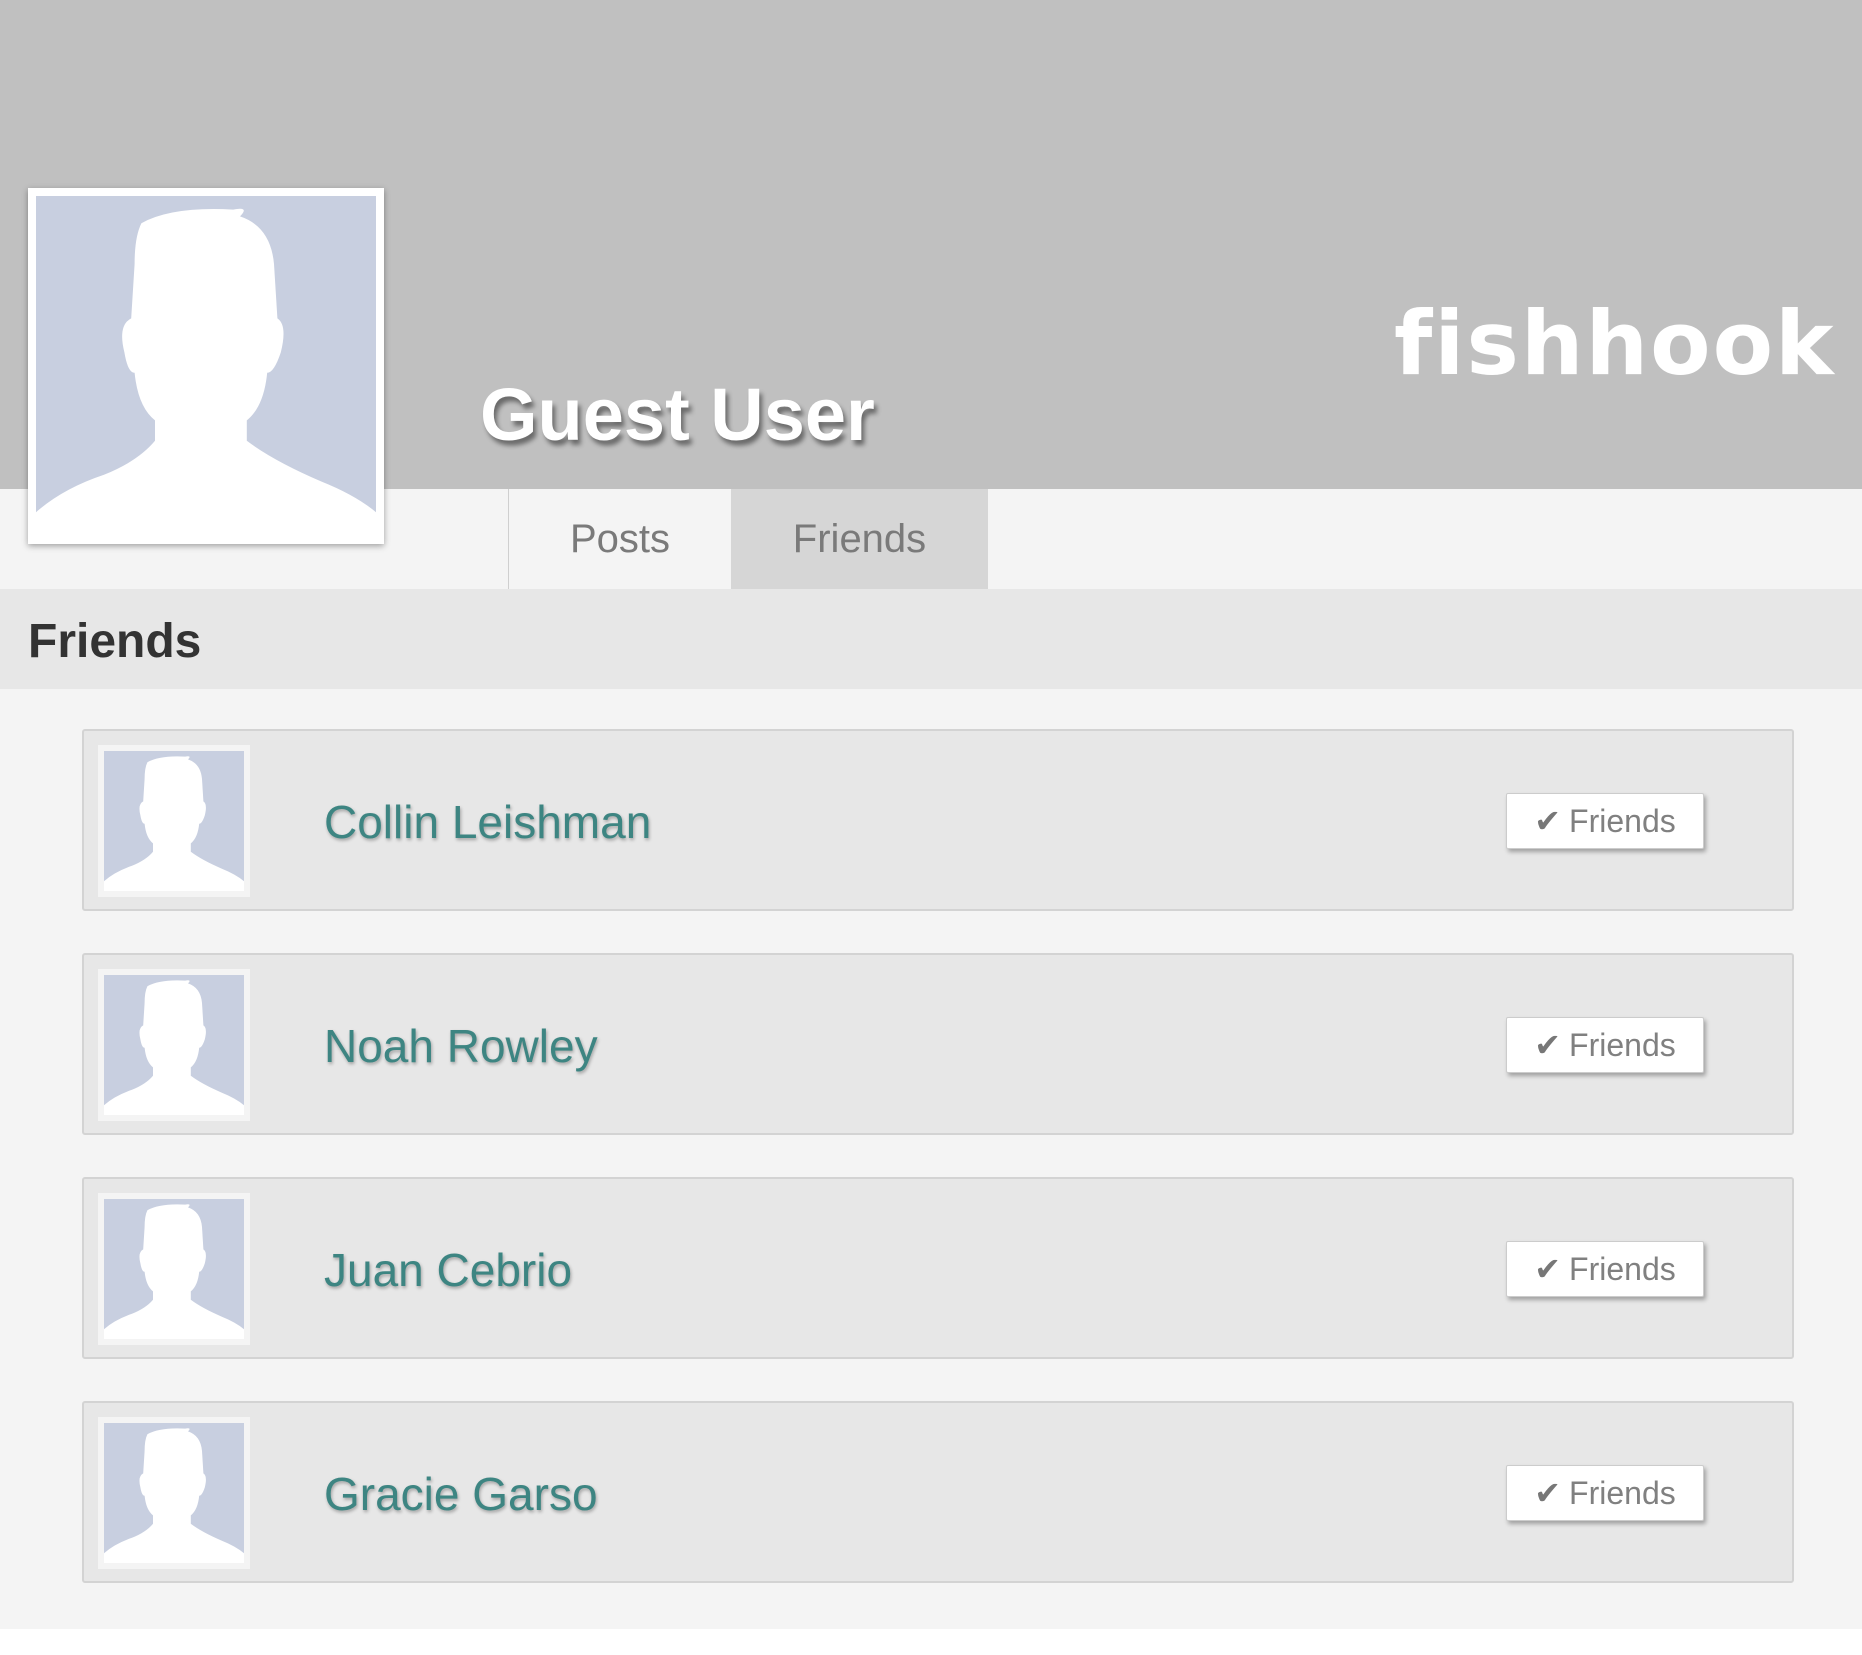  Describe the element at coordinates (620, 539) in the screenshot. I see `tab-posts: Posts` at that location.